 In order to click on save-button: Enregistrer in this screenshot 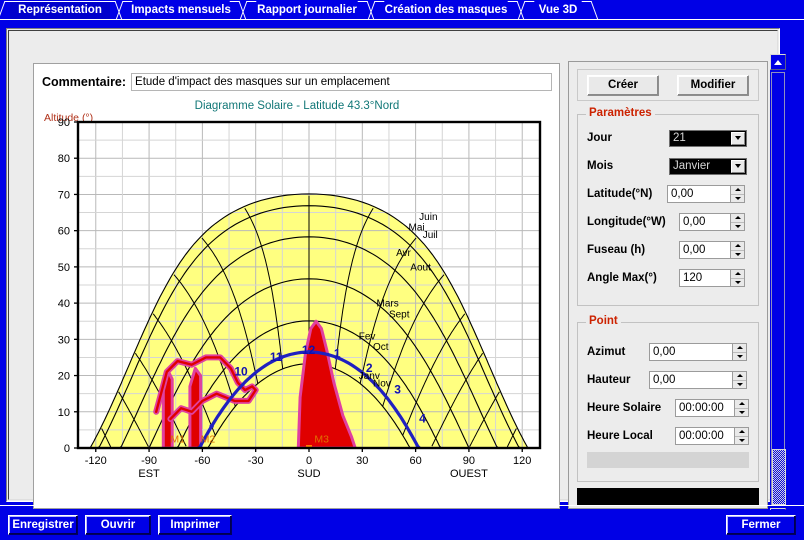, I will do `click(43, 525)`.